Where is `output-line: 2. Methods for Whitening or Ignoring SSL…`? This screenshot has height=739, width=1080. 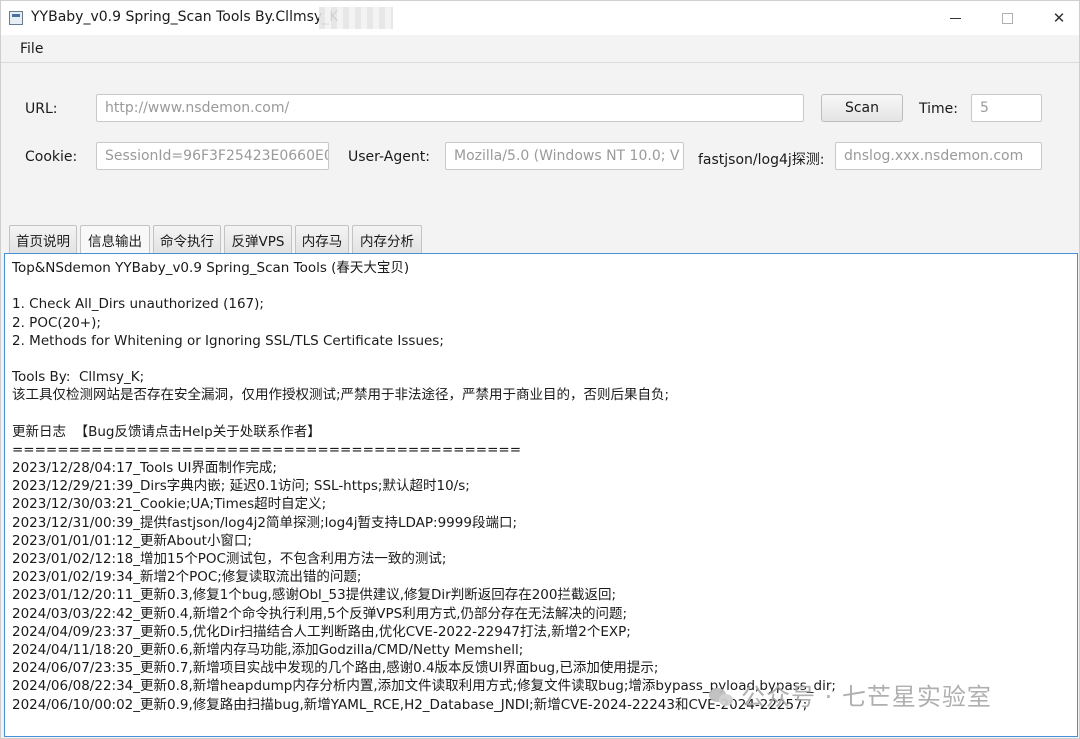 output-line: 2. Methods for Whitening or Ignoring SSL… is located at coordinates (228, 340).